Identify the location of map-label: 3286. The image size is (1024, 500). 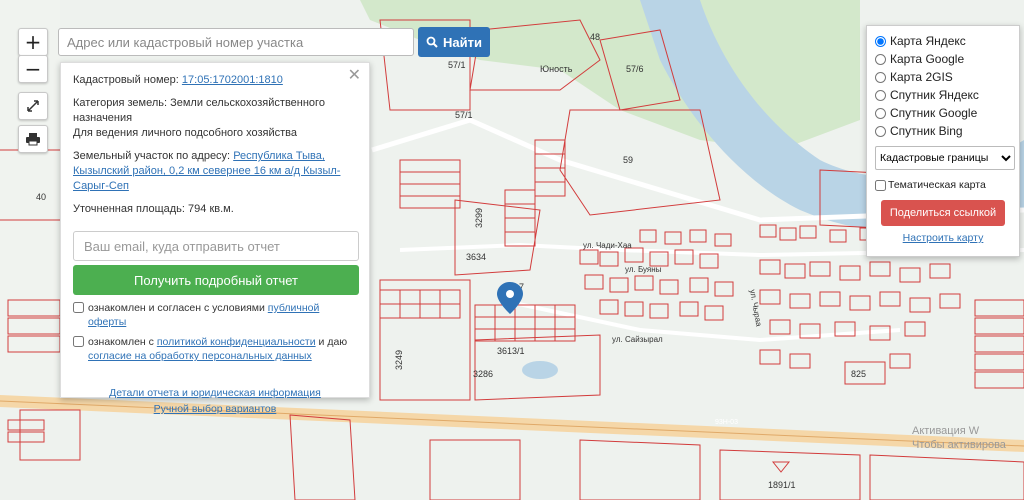
(483, 374).